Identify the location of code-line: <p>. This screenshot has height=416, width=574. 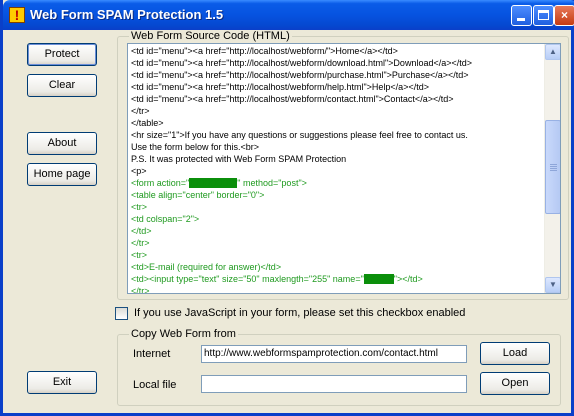
(336, 171).